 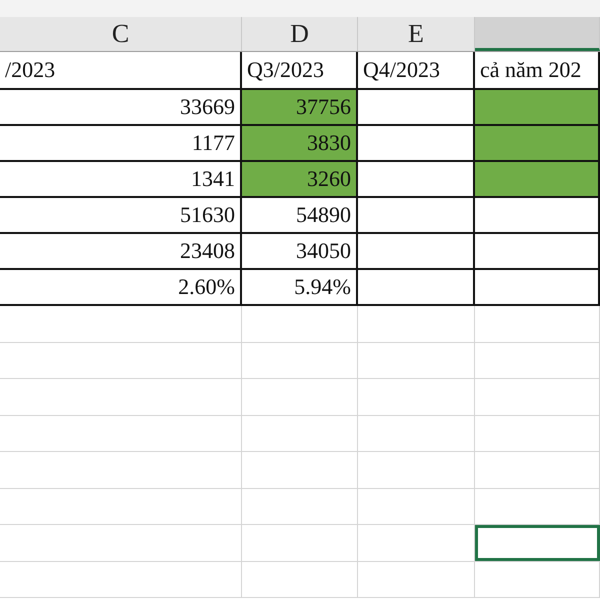 What do you see at coordinates (121, 34) in the screenshot?
I see `column-header: C` at bounding box center [121, 34].